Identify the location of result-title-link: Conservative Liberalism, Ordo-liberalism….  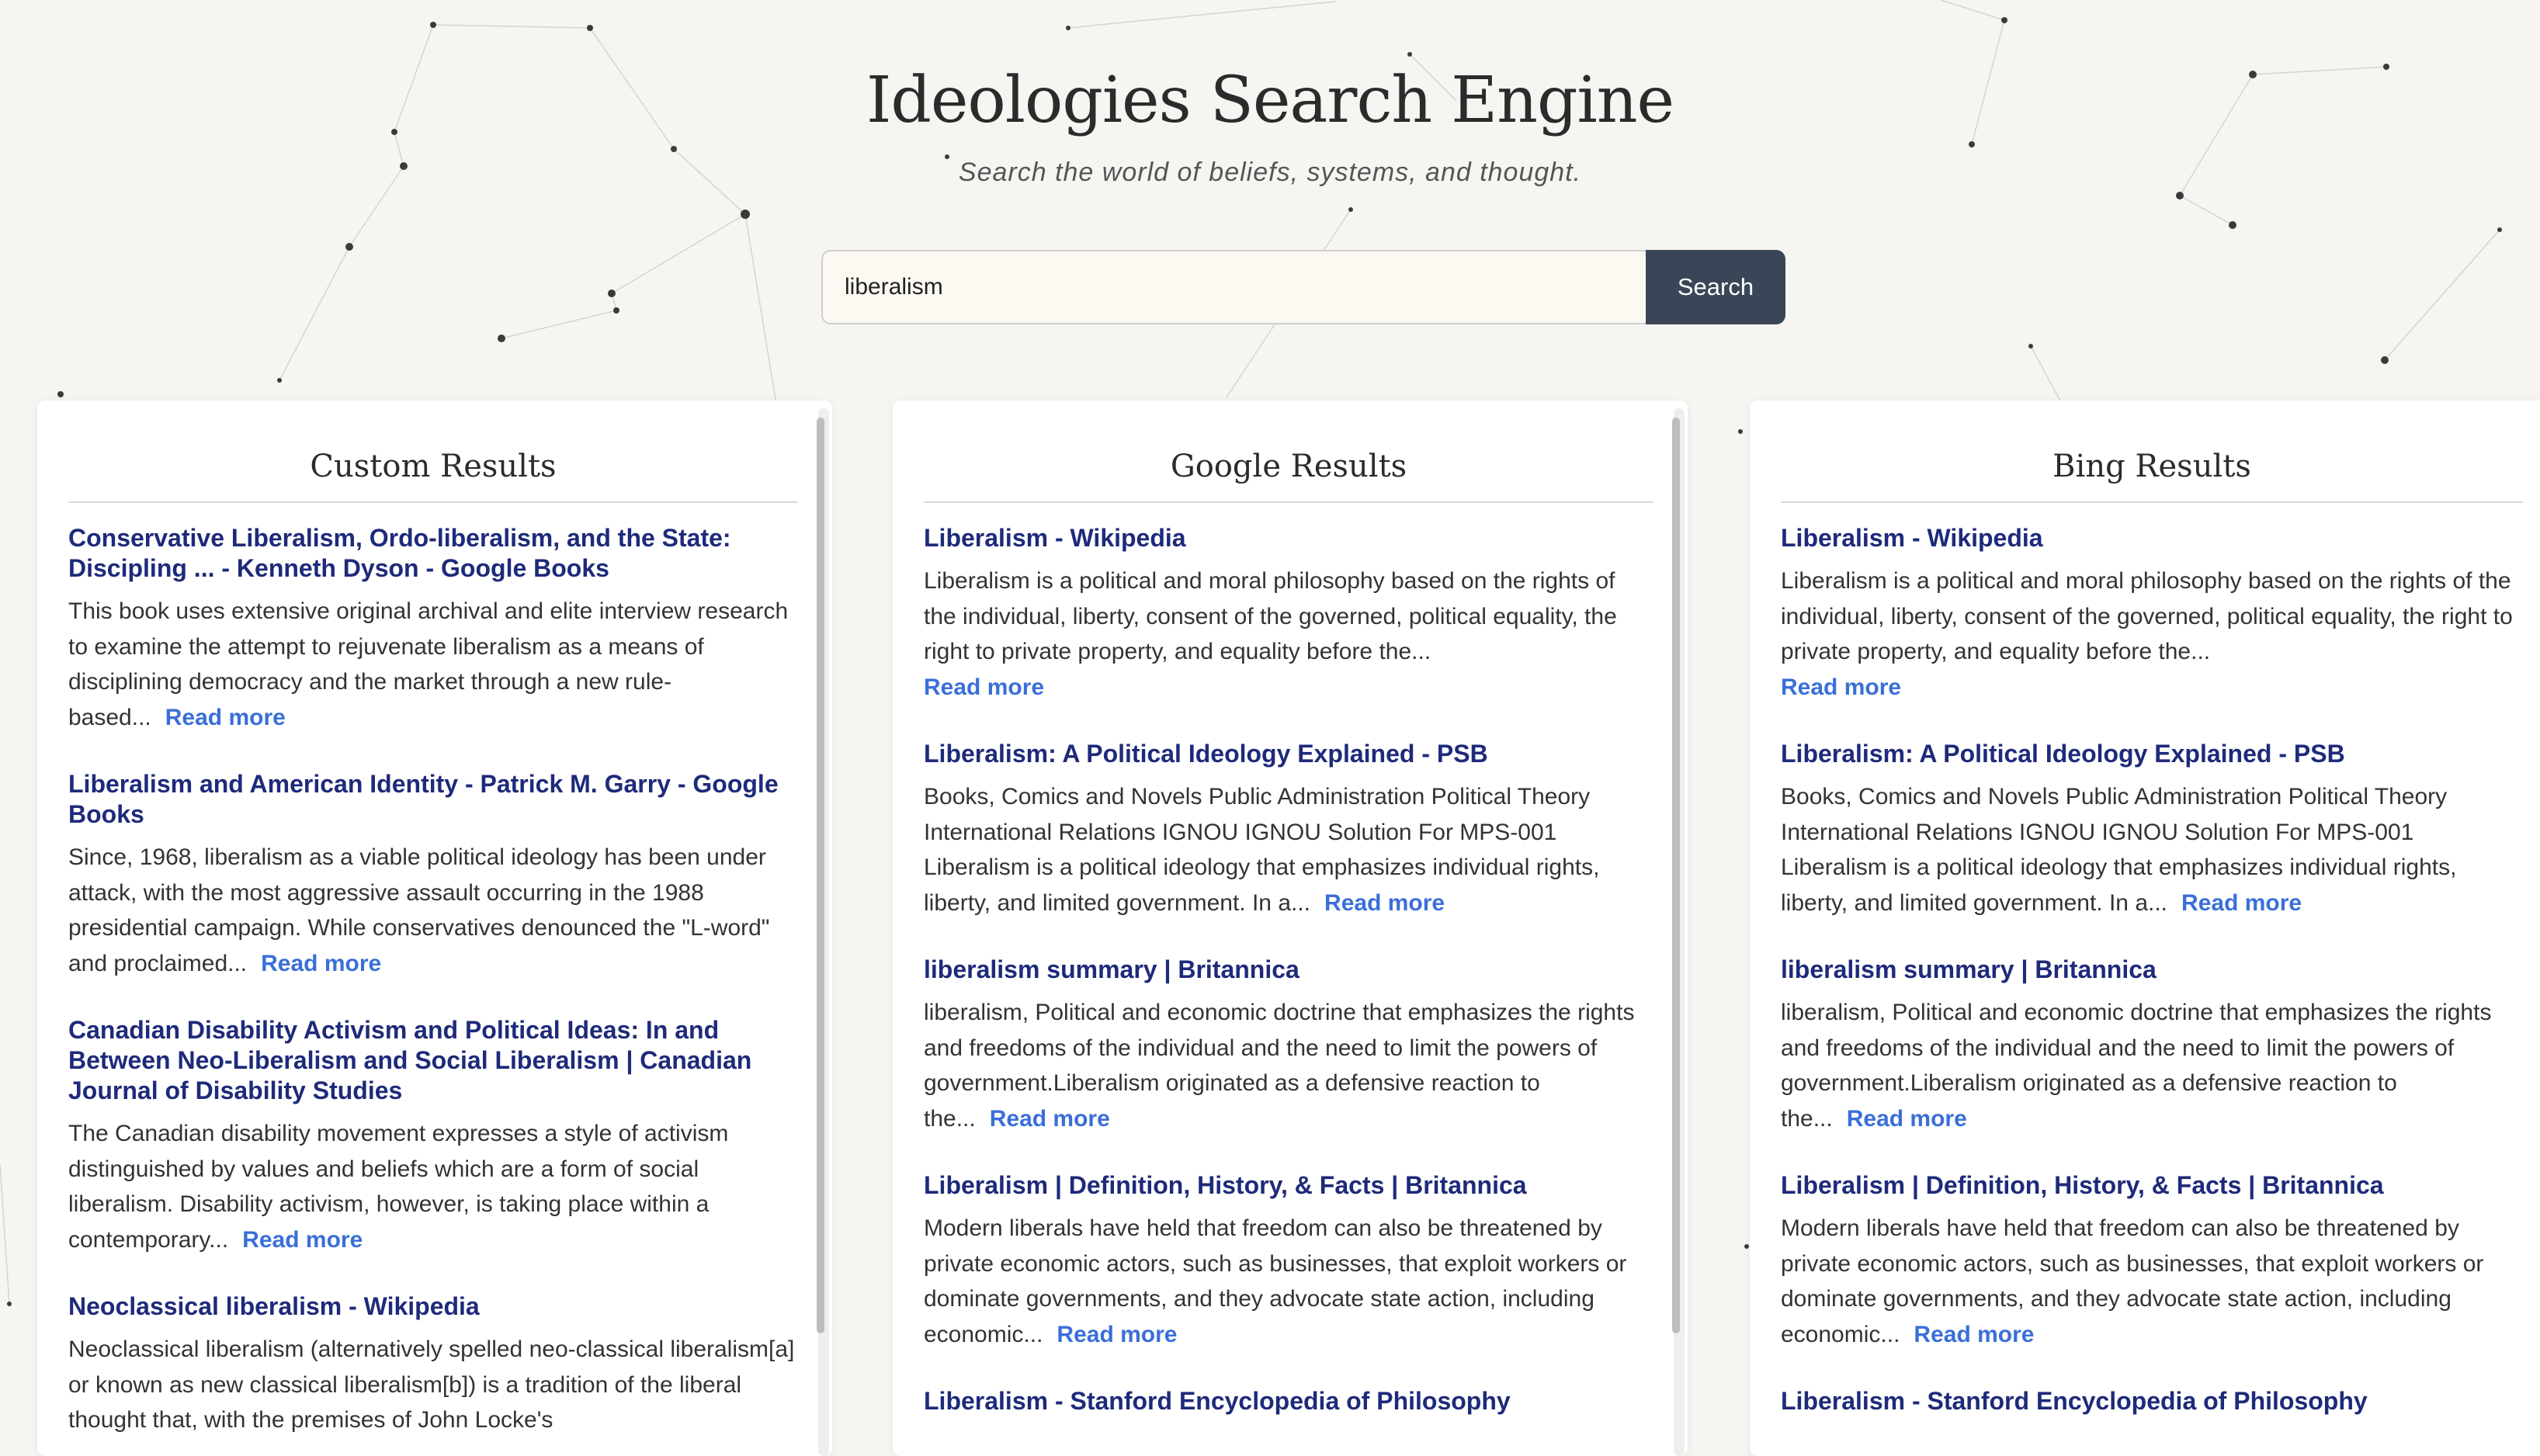
(433, 553).